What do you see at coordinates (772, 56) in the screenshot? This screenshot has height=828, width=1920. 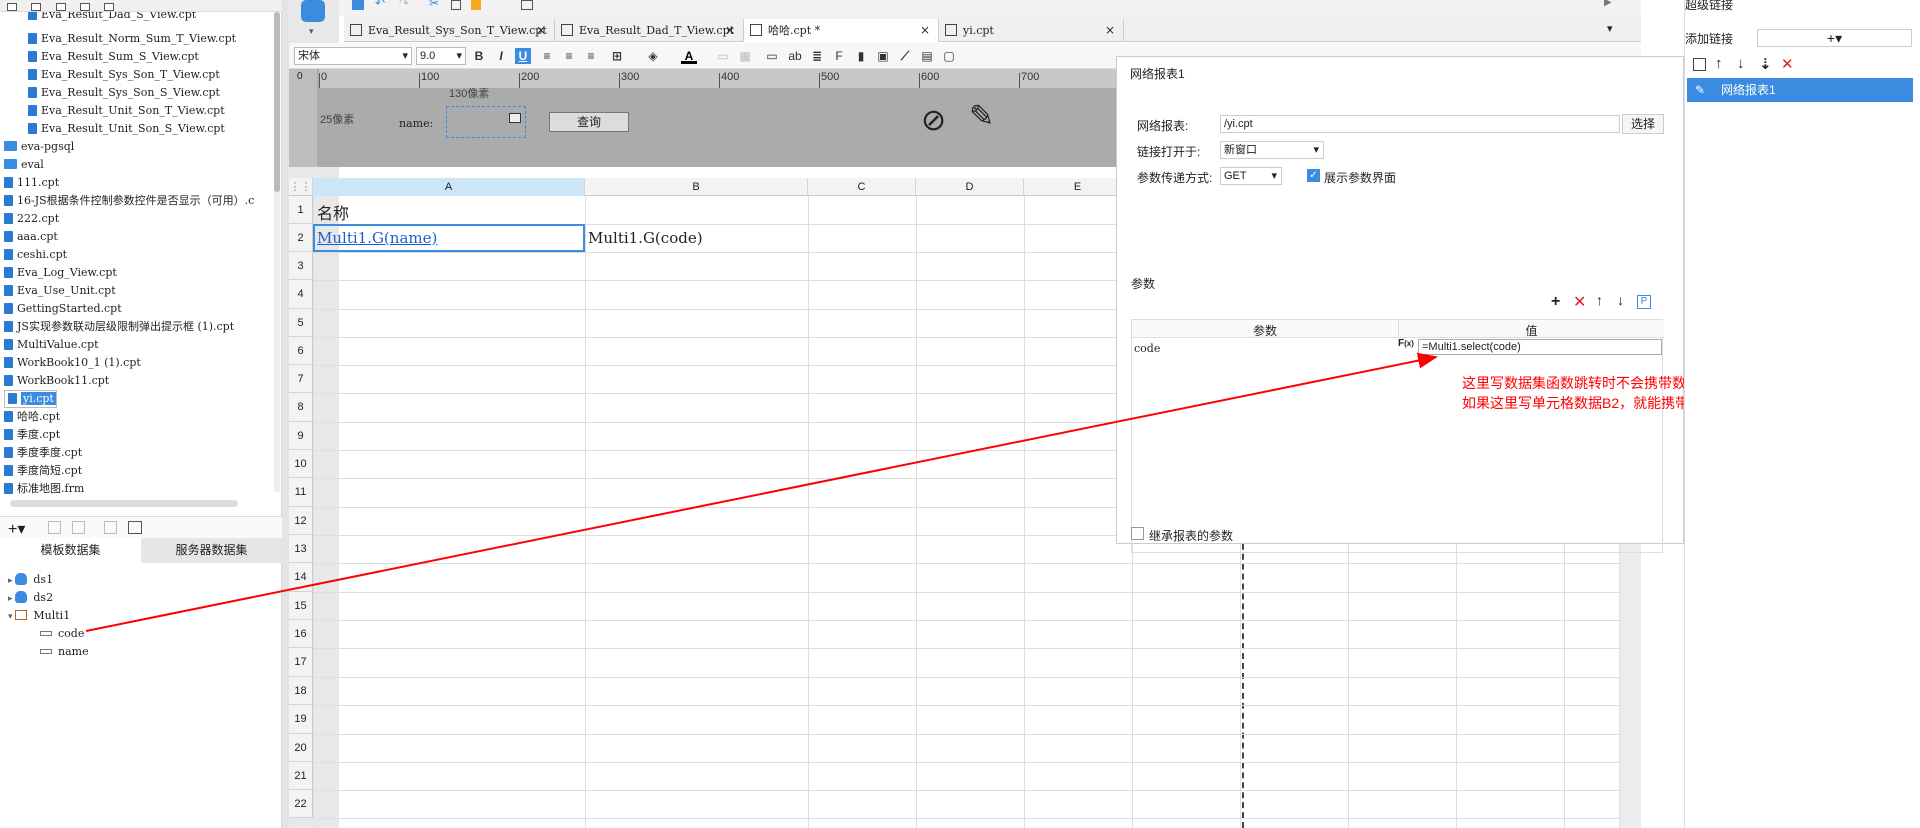 I see `insert-field-icon: ▭` at bounding box center [772, 56].